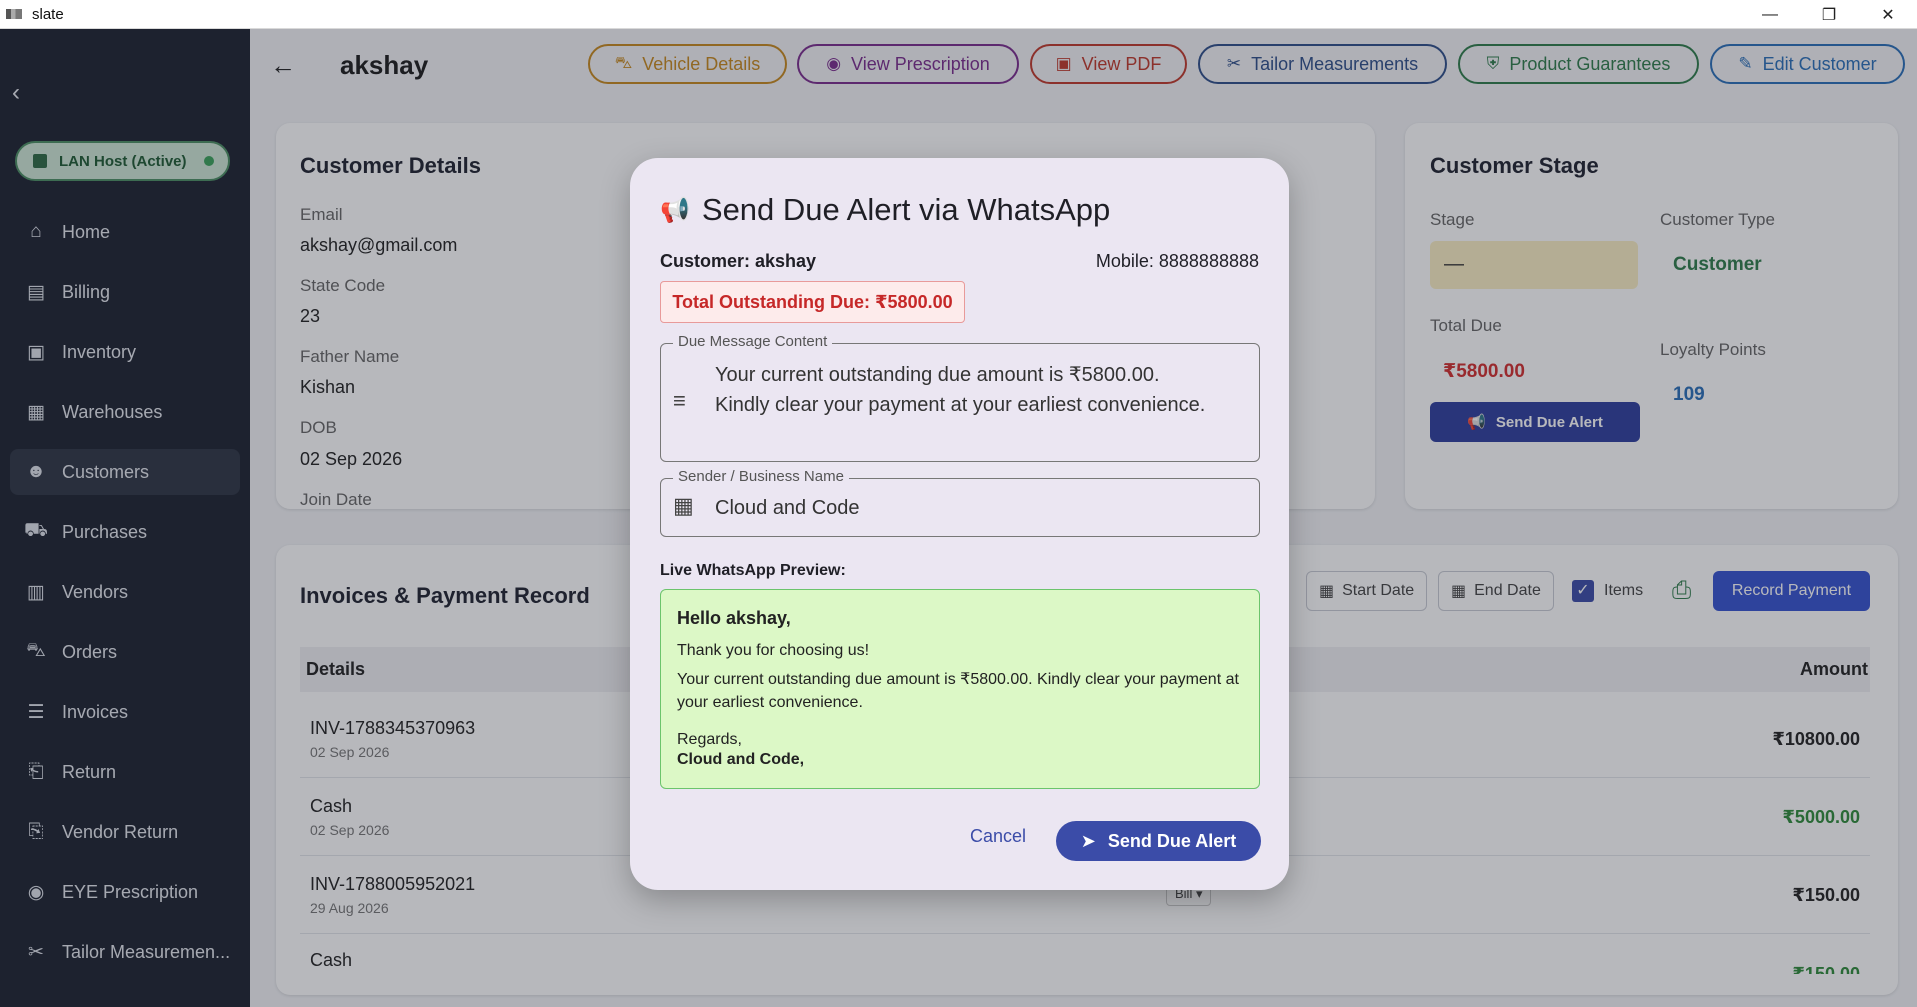 The width and height of the screenshot is (1917, 1007). Describe the element at coordinates (683, 505) in the screenshot. I see `building-icon: ▦` at that location.